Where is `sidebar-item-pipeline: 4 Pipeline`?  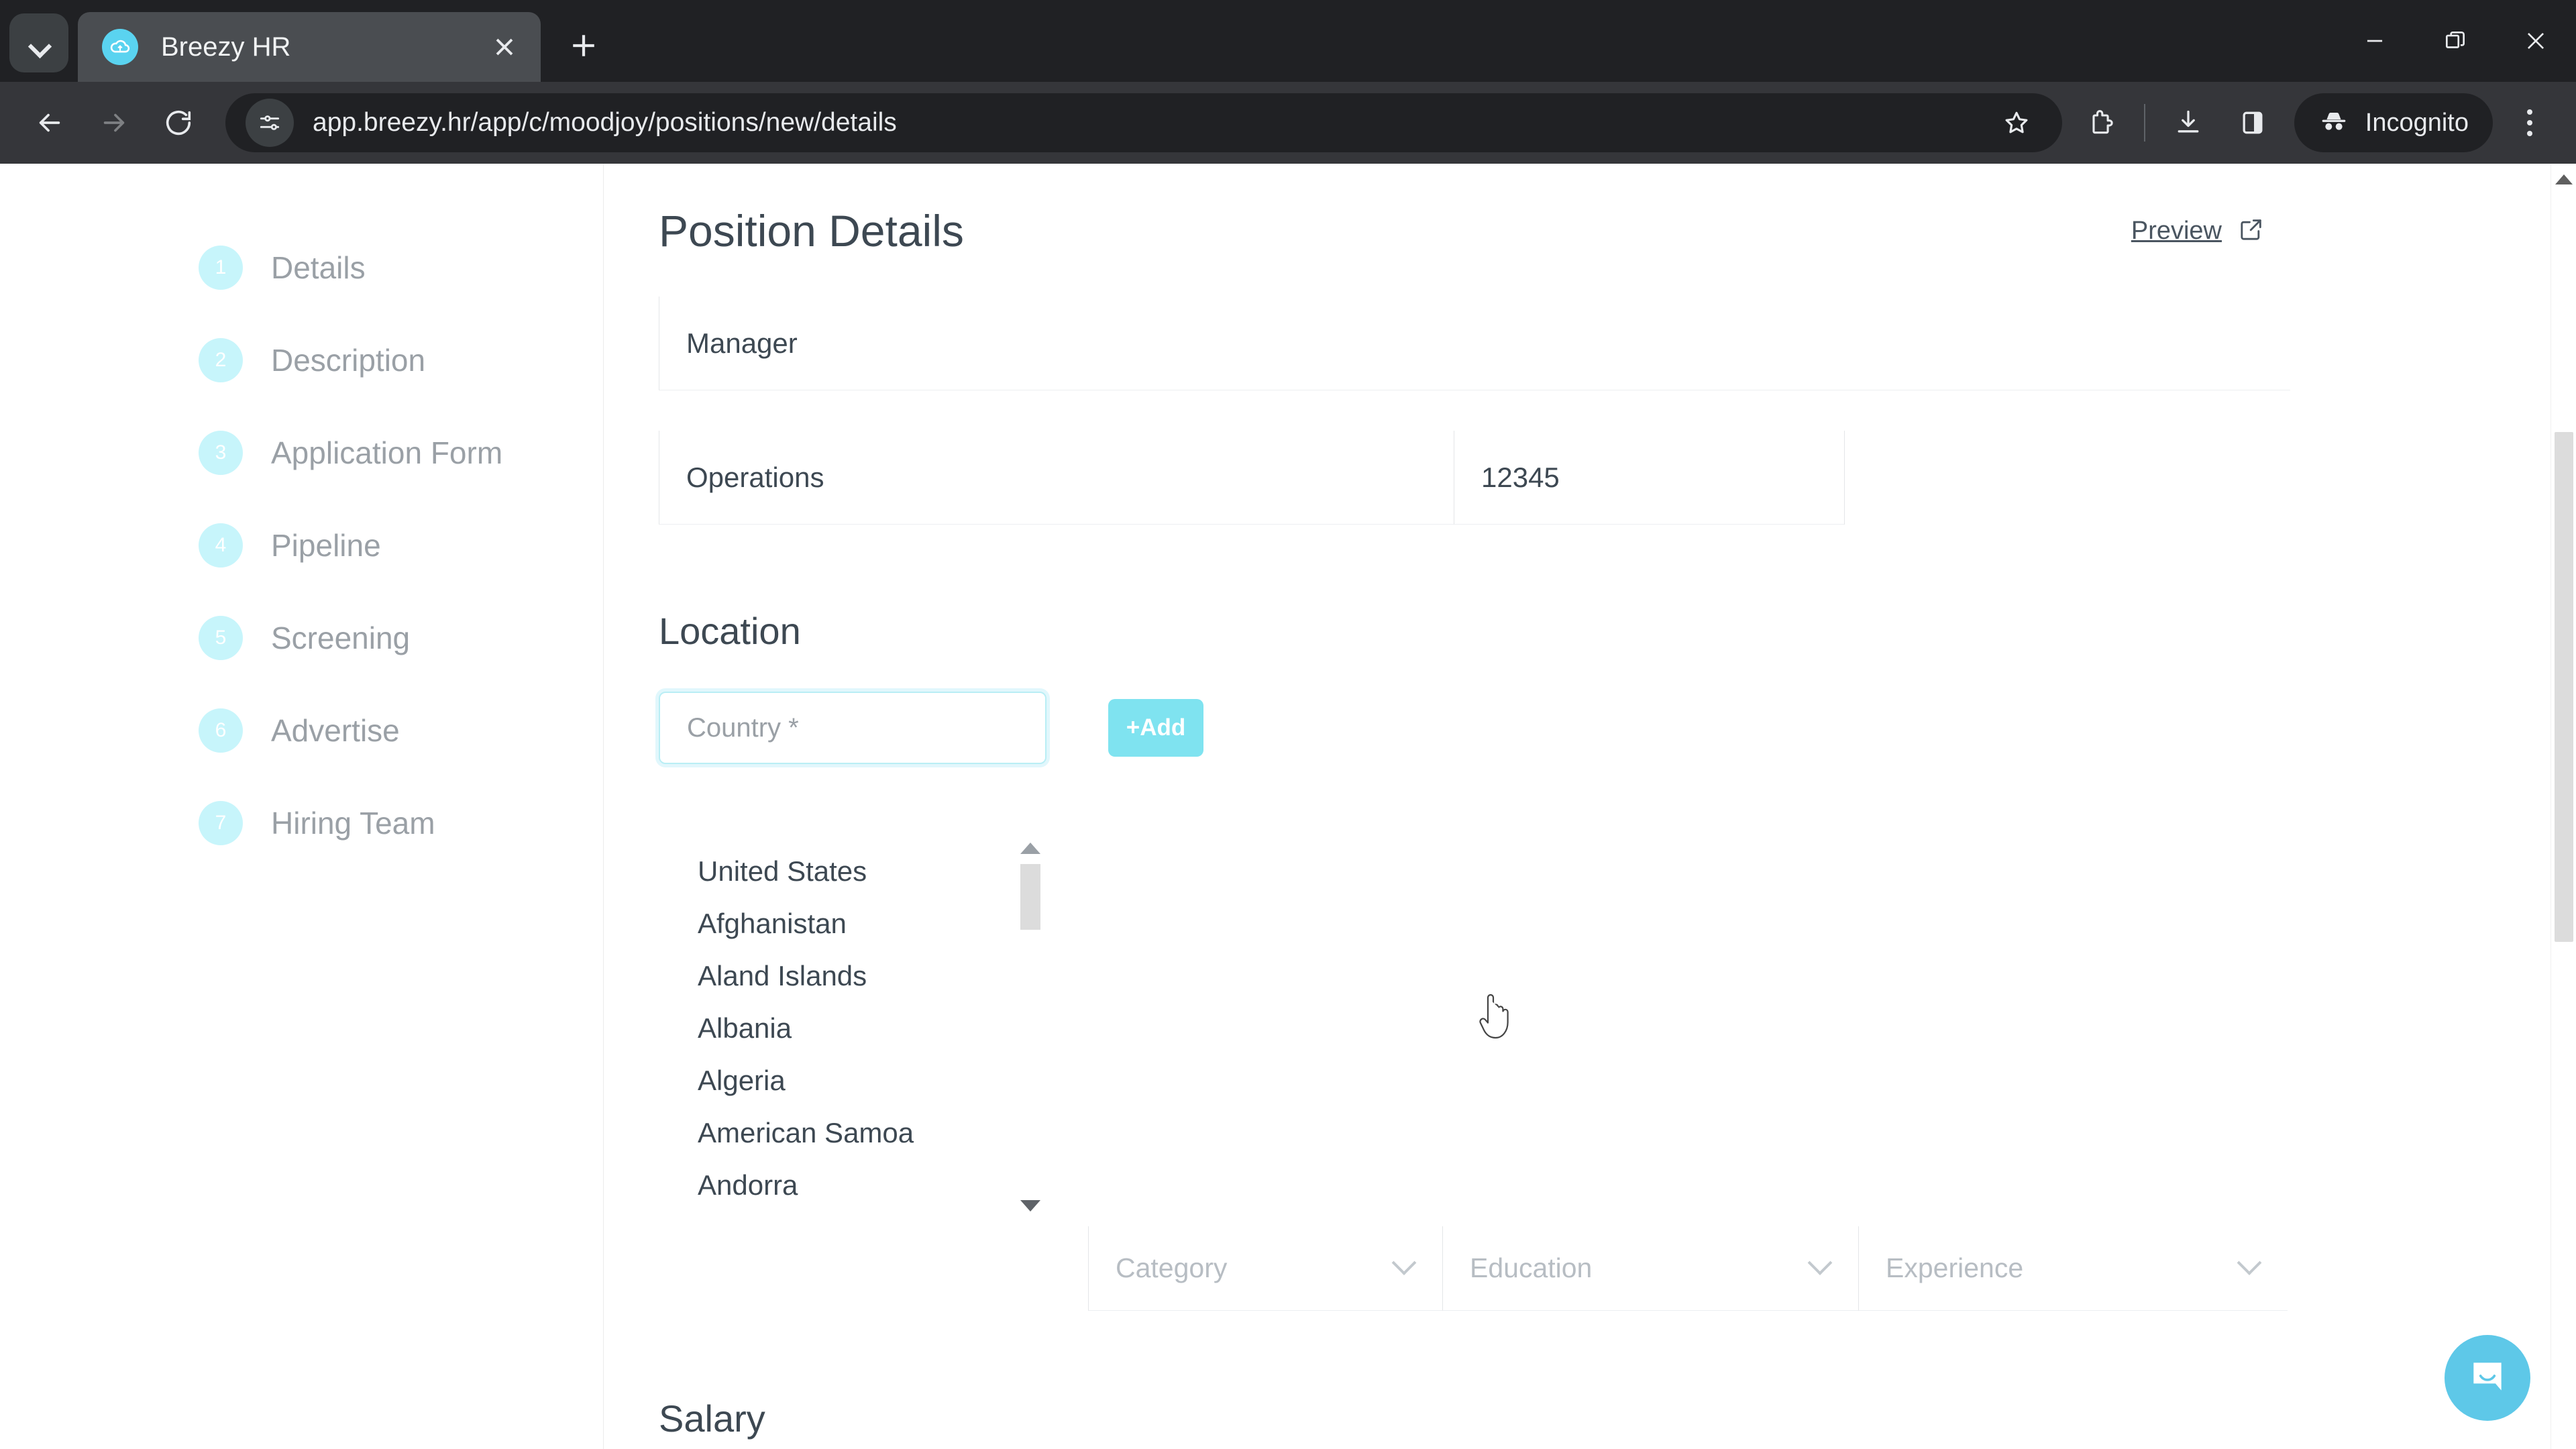
sidebar-item-pipeline: 4 Pipeline is located at coordinates (401, 545).